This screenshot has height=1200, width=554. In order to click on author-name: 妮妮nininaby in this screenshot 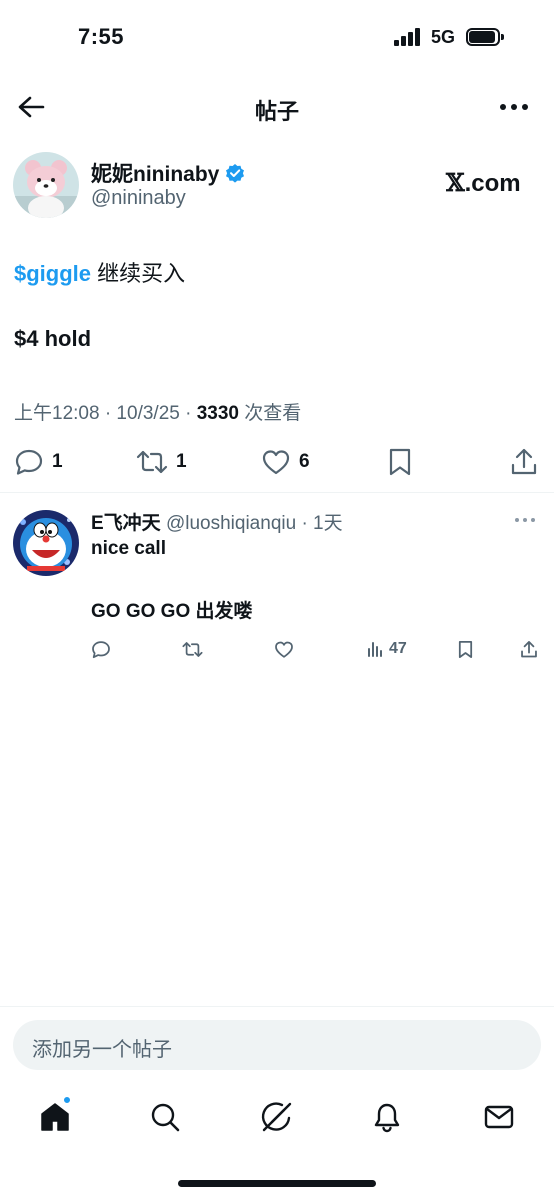, I will do `click(155, 173)`.